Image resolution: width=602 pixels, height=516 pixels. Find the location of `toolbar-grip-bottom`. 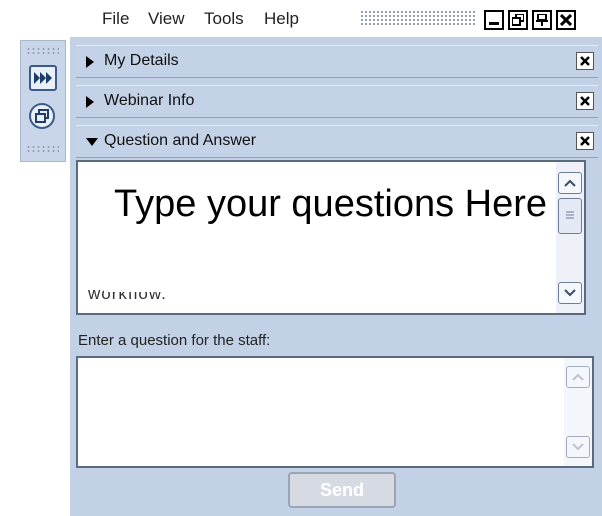

toolbar-grip-bottom is located at coordinates (42, 149).